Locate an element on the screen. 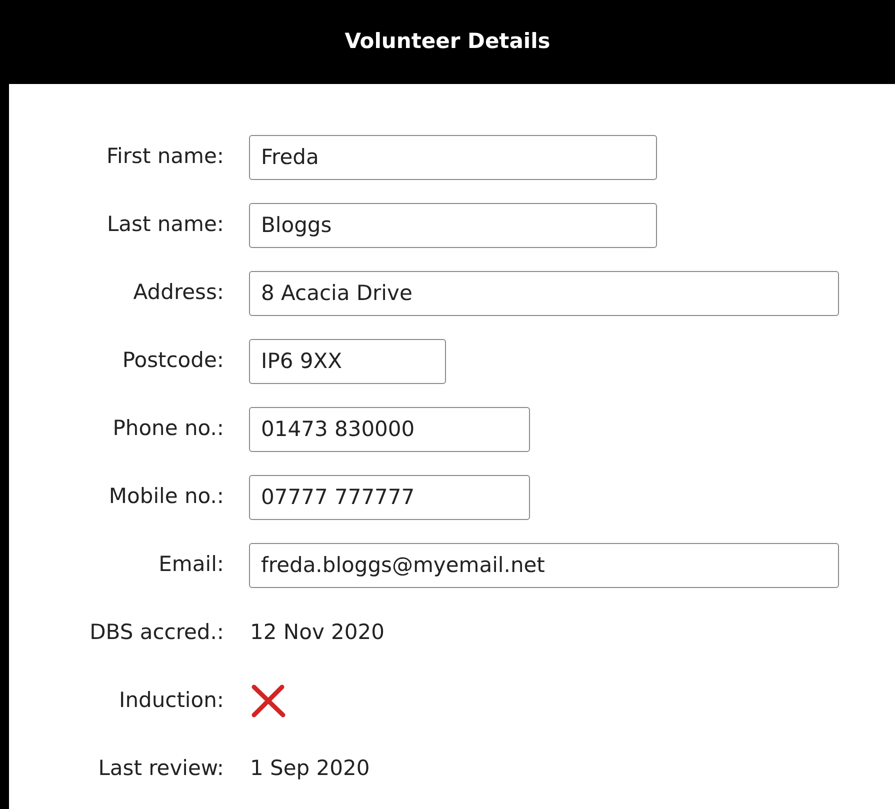 This screenshot has width=895, height=809. field-label: Address: is located at coordinates (178, 292).